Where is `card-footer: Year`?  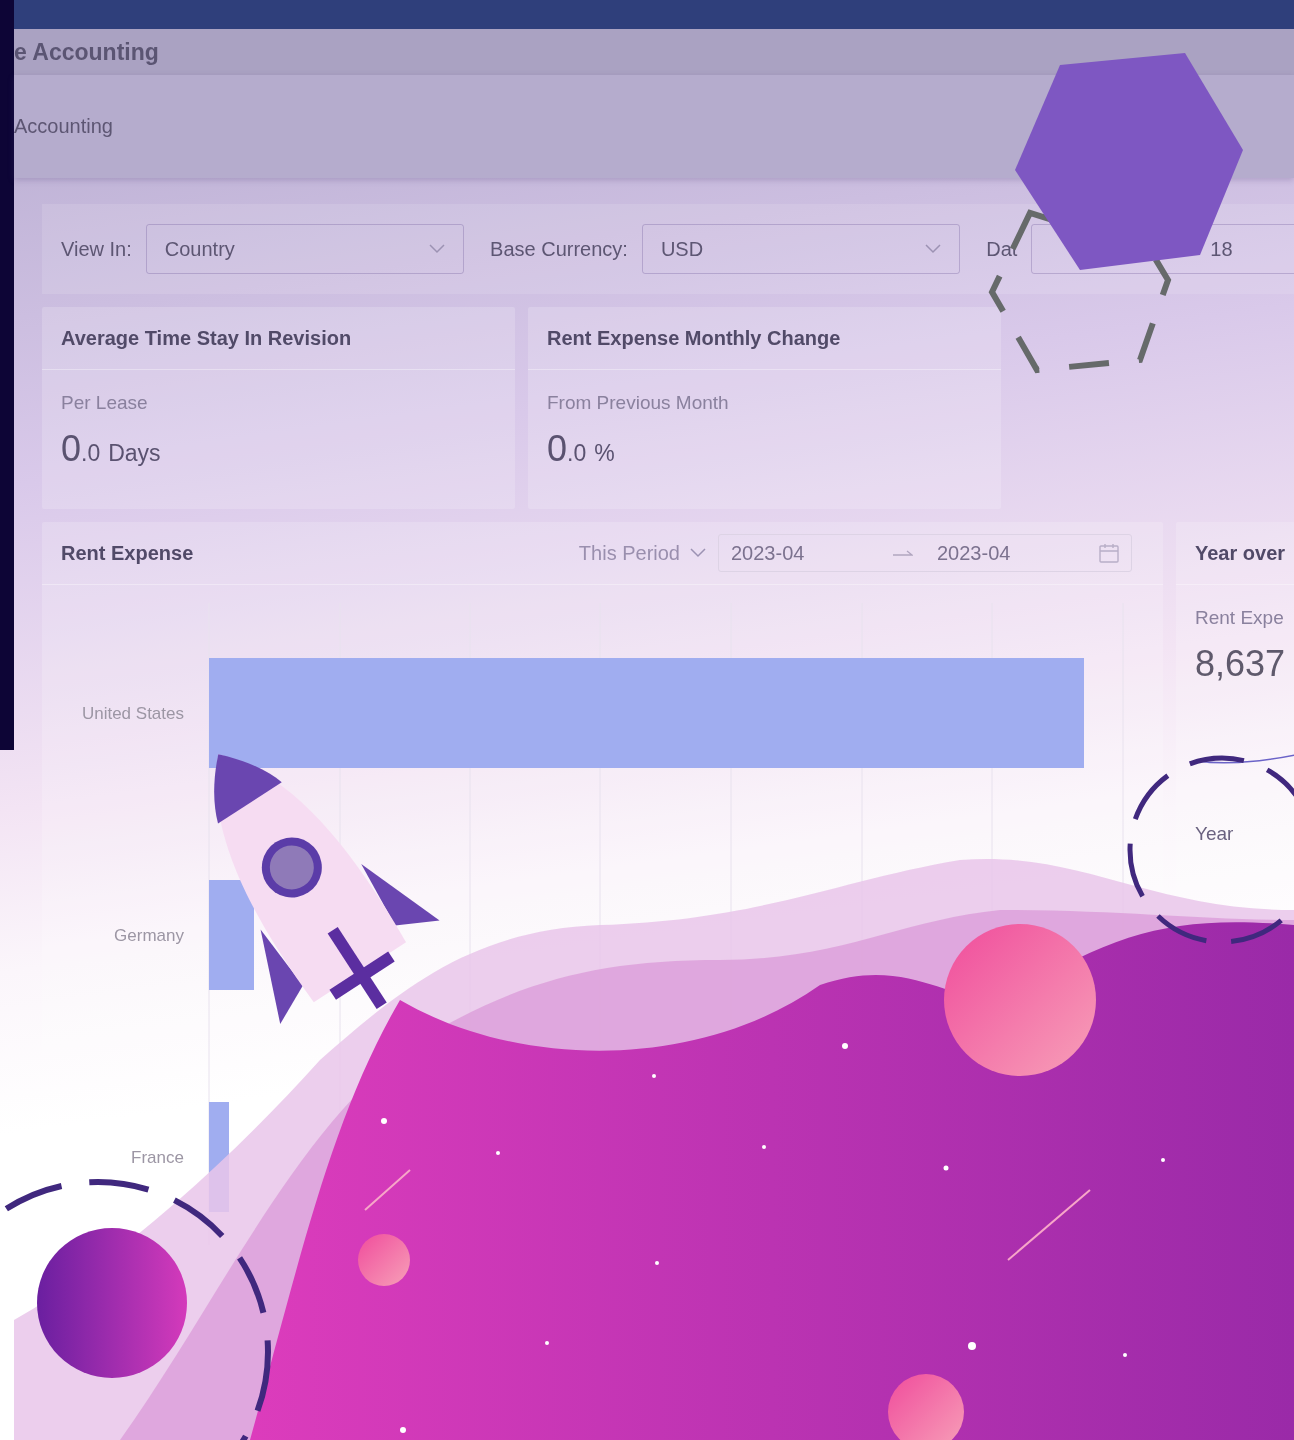
card-footer: Year is located at coordinates (1244, 834).